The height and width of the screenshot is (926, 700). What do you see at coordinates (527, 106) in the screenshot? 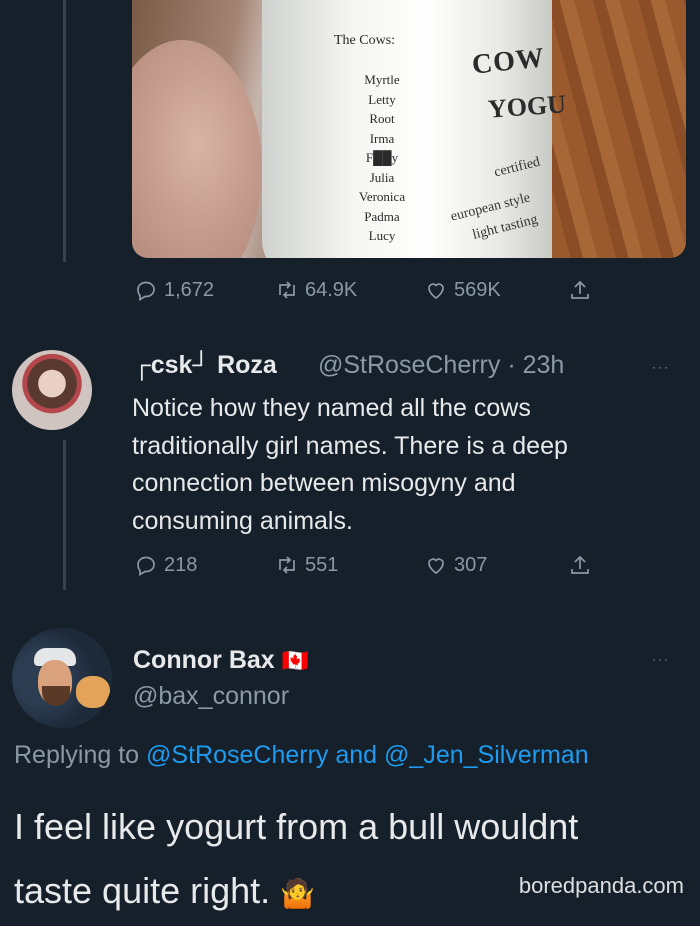
I see `image-brand-line2: YOGU` at bounding box center [527, 106].